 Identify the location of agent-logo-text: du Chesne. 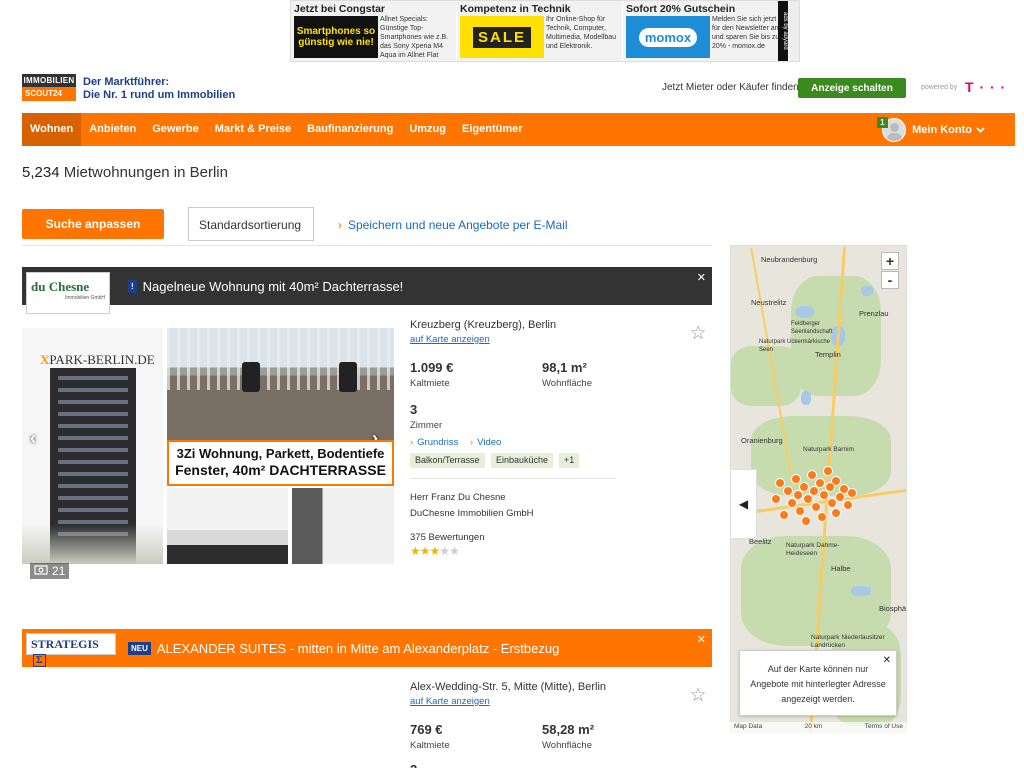
(60, 286).